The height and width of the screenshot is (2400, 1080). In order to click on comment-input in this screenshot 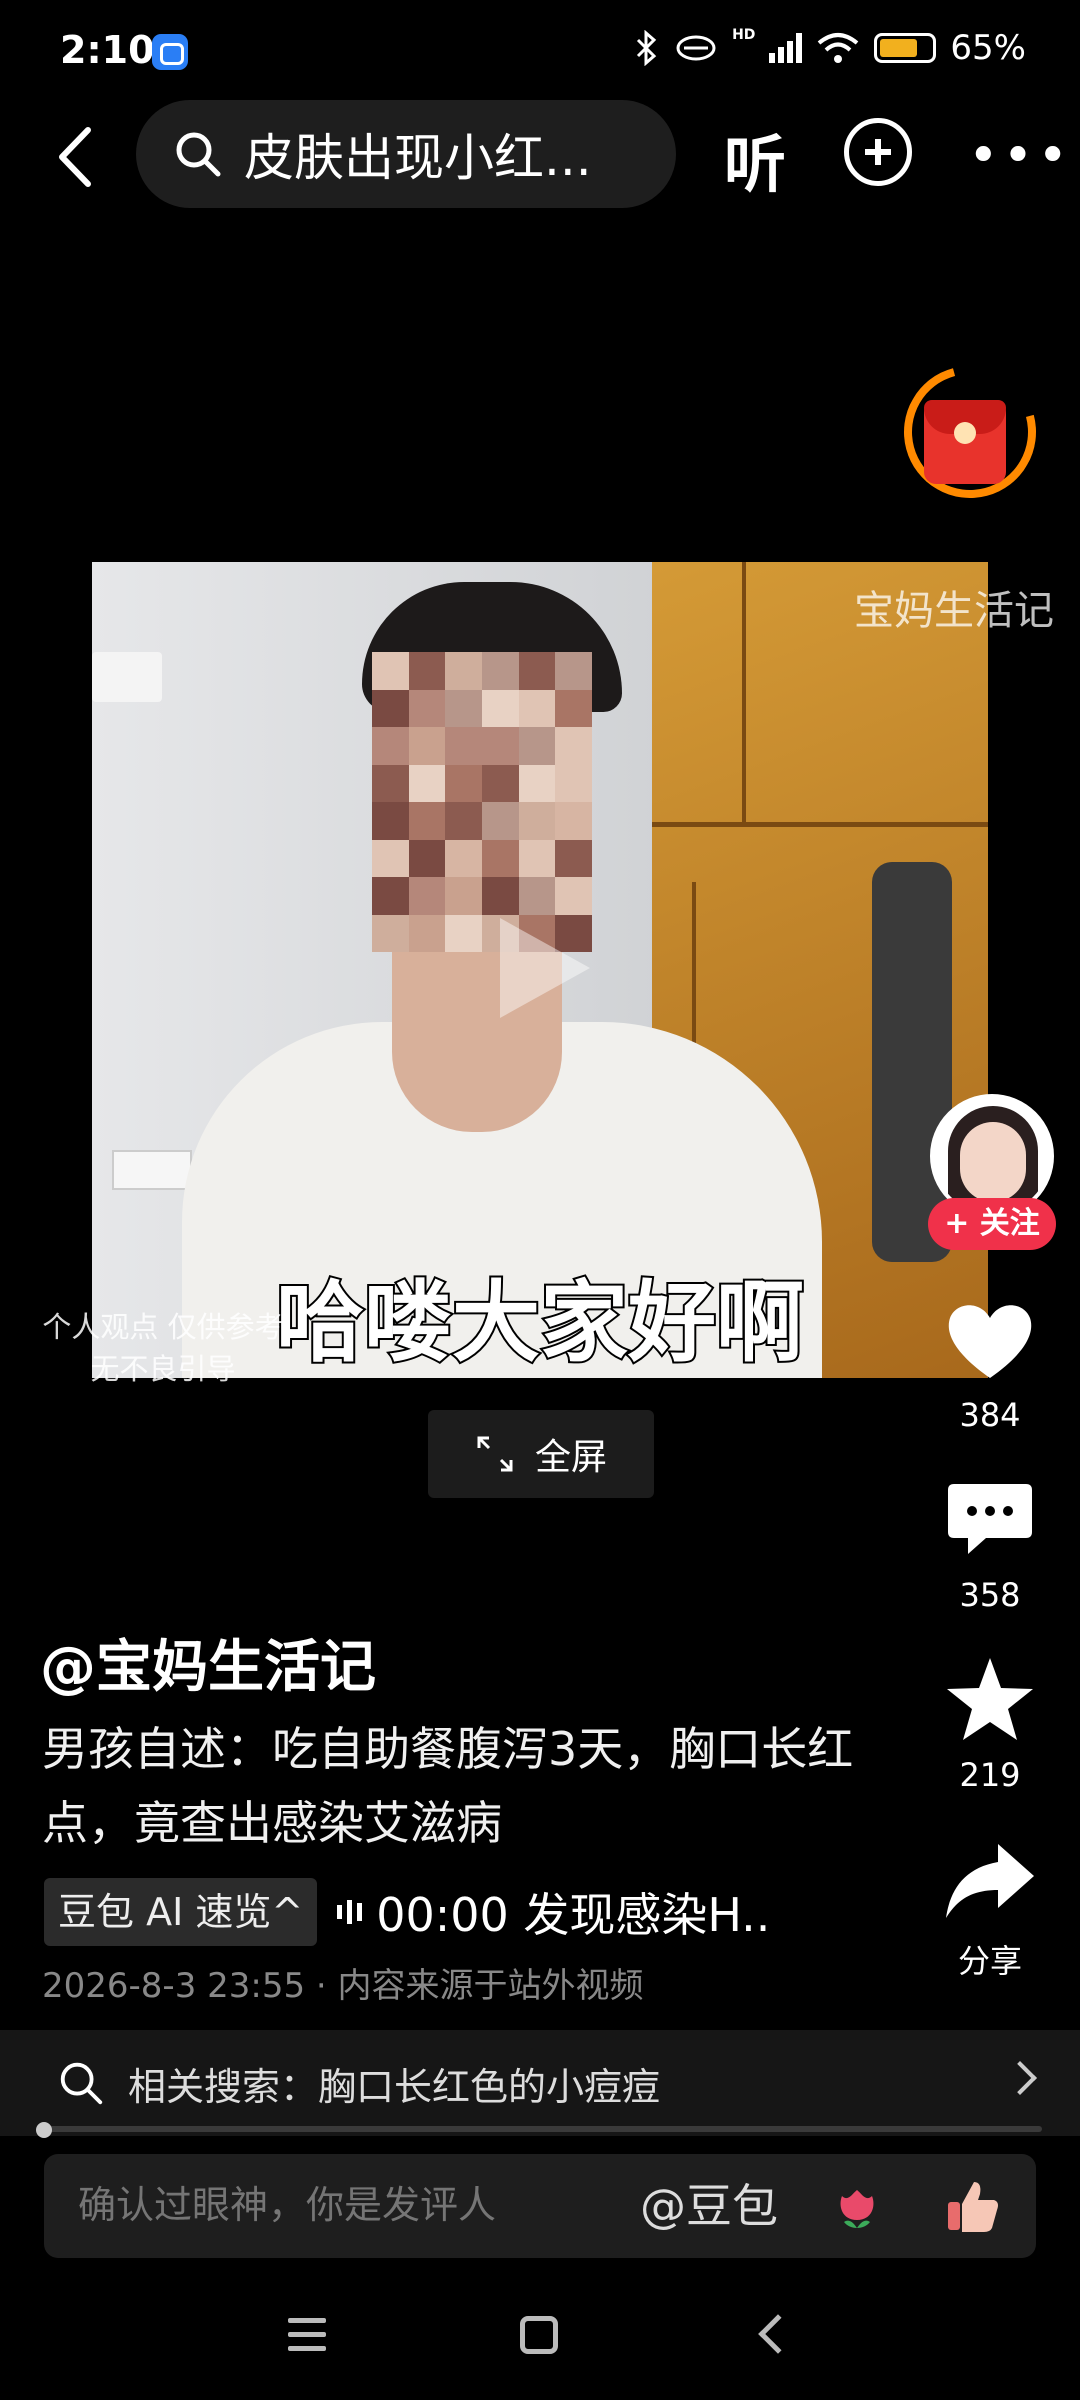, I will do `click(338, 2206)`.